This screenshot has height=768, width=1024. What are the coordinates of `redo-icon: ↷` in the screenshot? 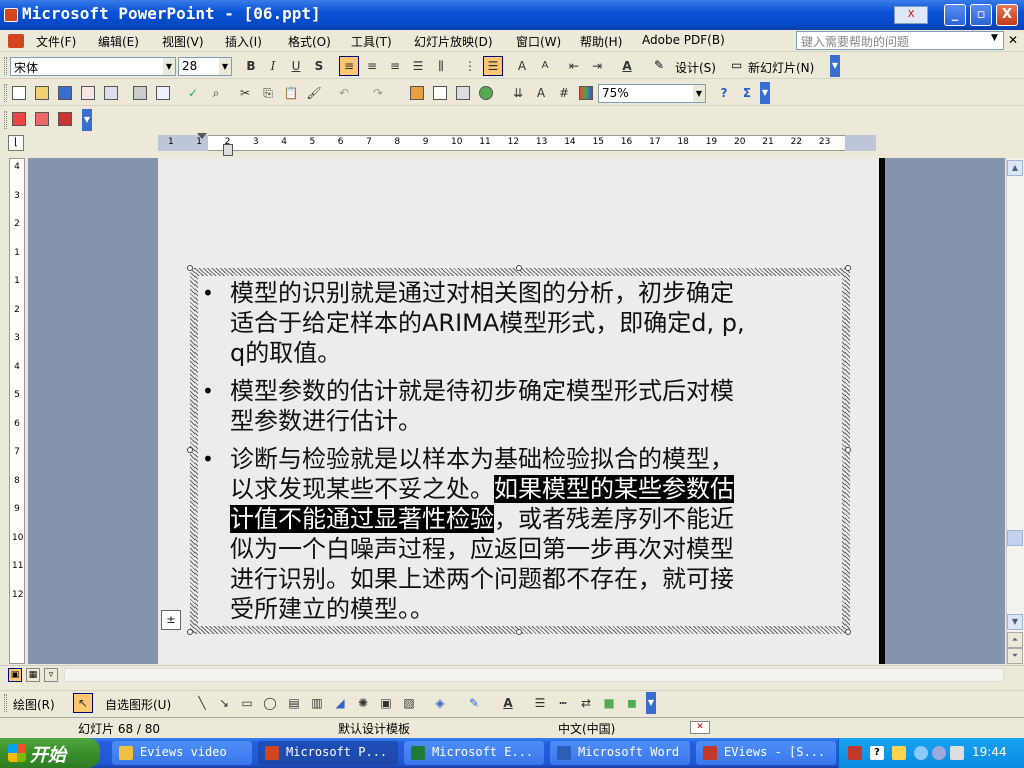 It's located at (378, 93).